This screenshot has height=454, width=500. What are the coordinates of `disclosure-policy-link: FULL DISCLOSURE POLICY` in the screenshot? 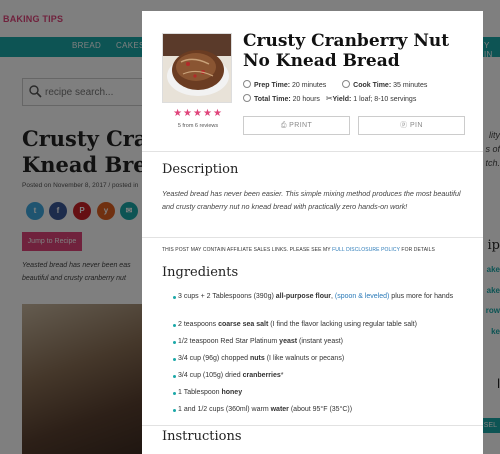 It's located at (366, 250).